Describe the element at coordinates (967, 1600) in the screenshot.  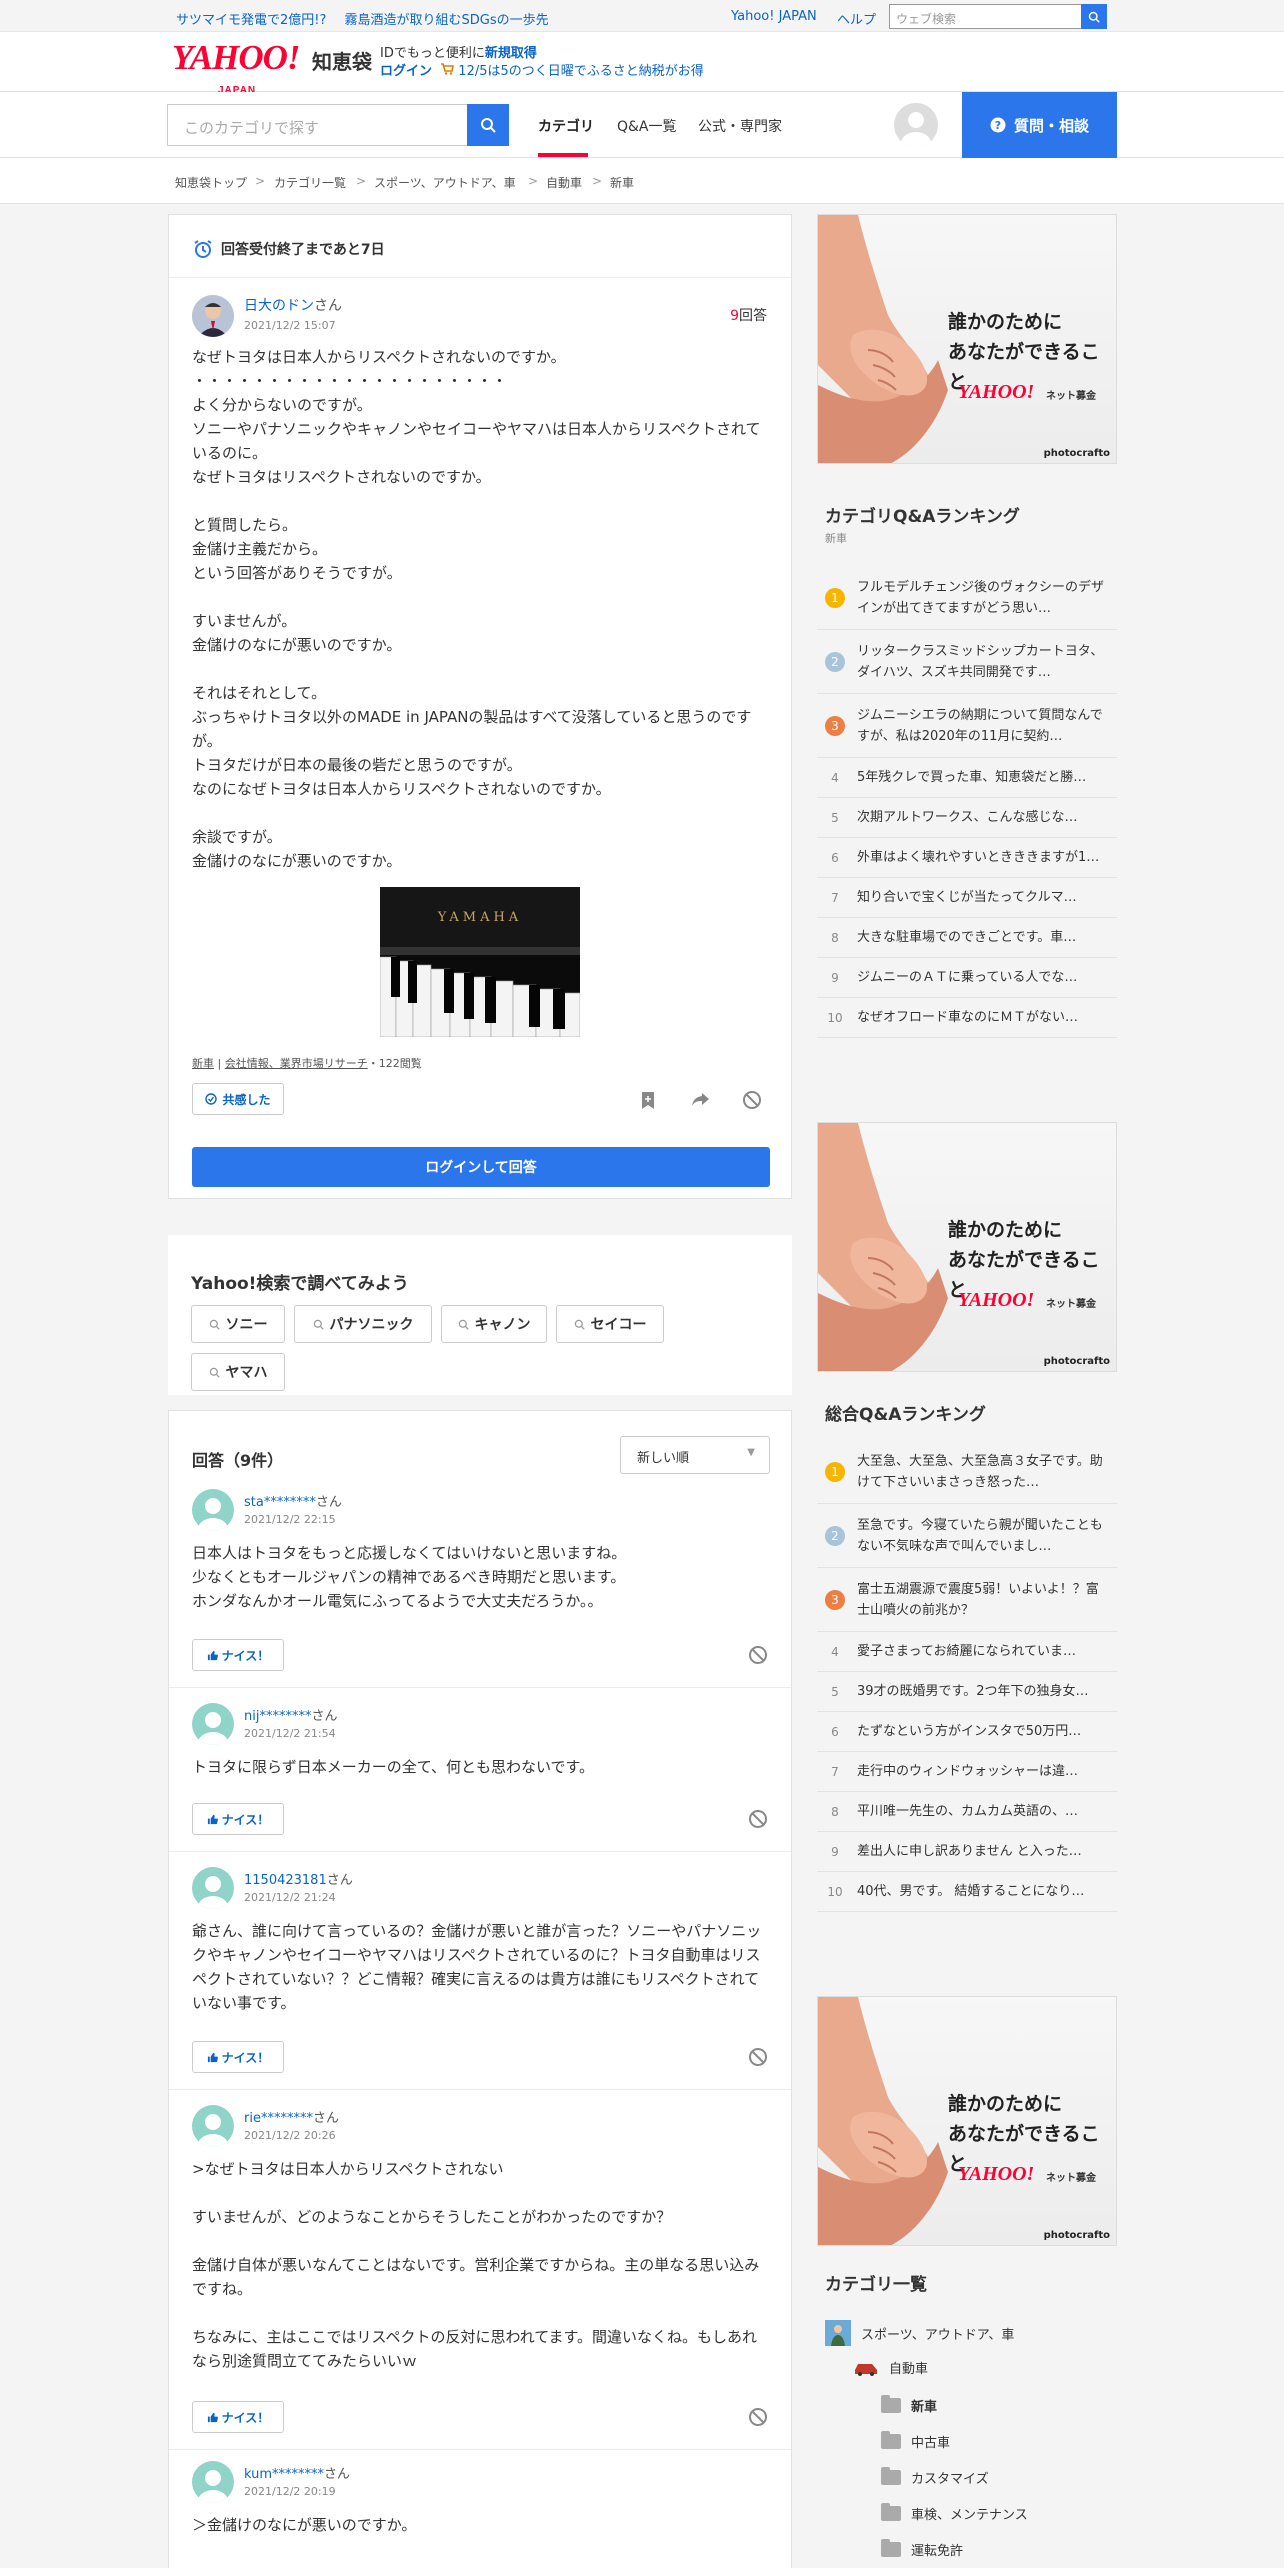
I see `ranking-item: 3 富士五湖震源で震度5弱！いよいよ！？富士山噴火の前兆か？` at that location.